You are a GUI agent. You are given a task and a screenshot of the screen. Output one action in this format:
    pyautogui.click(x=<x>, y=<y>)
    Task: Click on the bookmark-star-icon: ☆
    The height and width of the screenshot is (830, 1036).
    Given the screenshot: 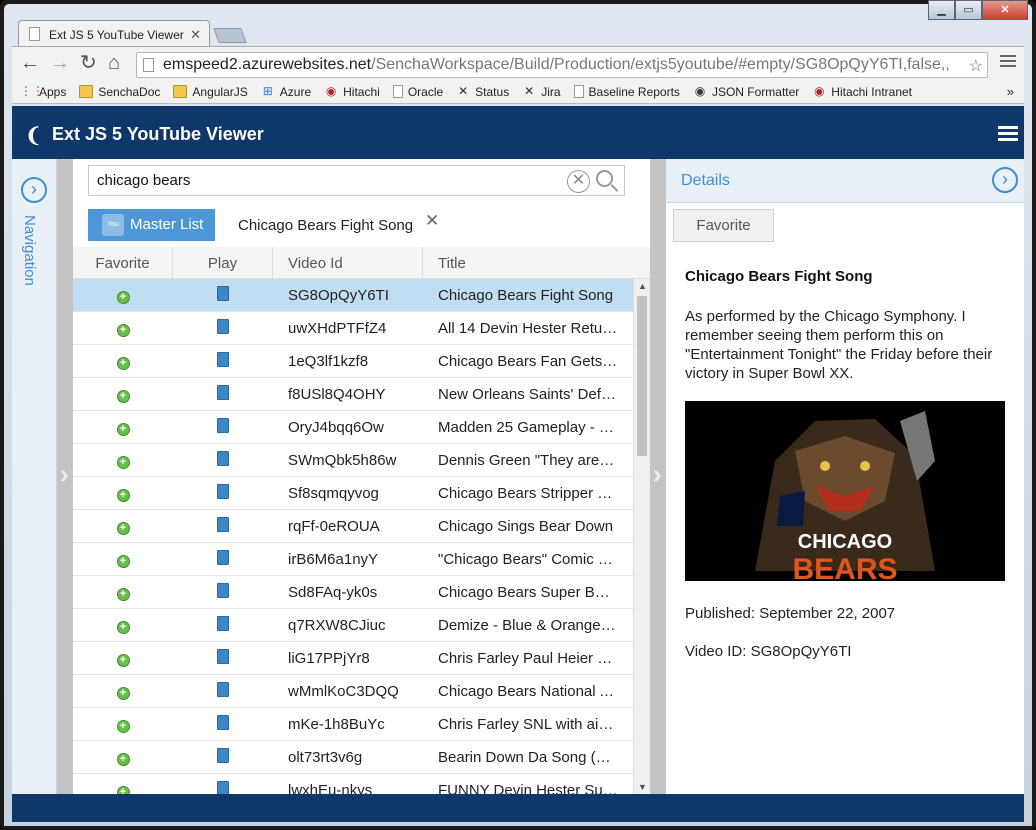 What is the action you would take?
    pyautogui.click(x=976, y=66)
    